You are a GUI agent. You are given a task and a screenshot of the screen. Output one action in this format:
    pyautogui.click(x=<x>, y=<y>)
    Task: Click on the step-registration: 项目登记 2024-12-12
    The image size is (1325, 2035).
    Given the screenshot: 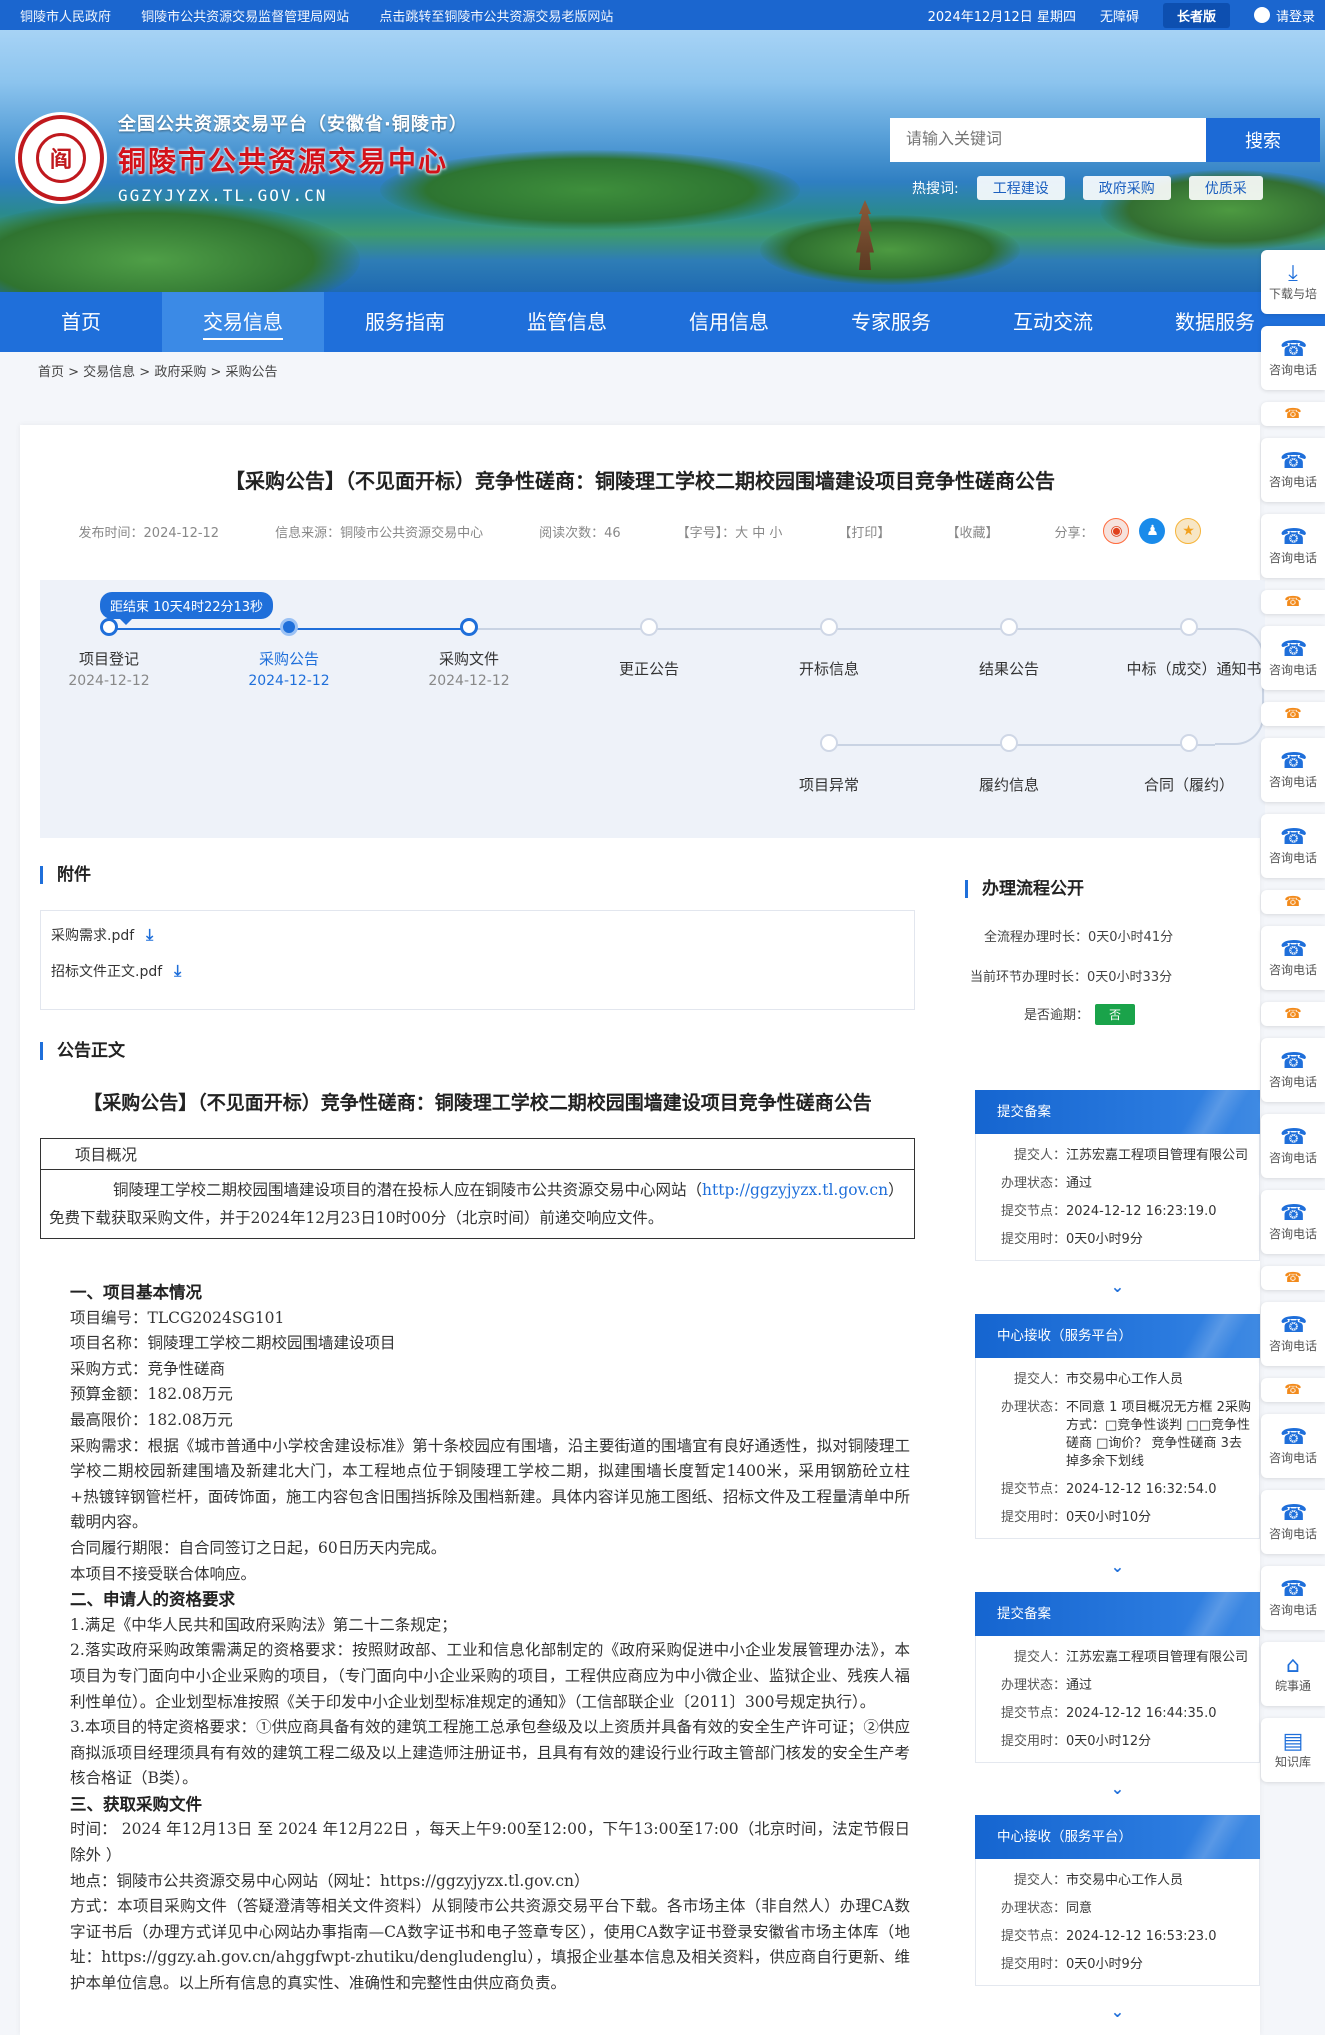 What is the action you would take?
    pyautogui.click(x=109, y=668)
    